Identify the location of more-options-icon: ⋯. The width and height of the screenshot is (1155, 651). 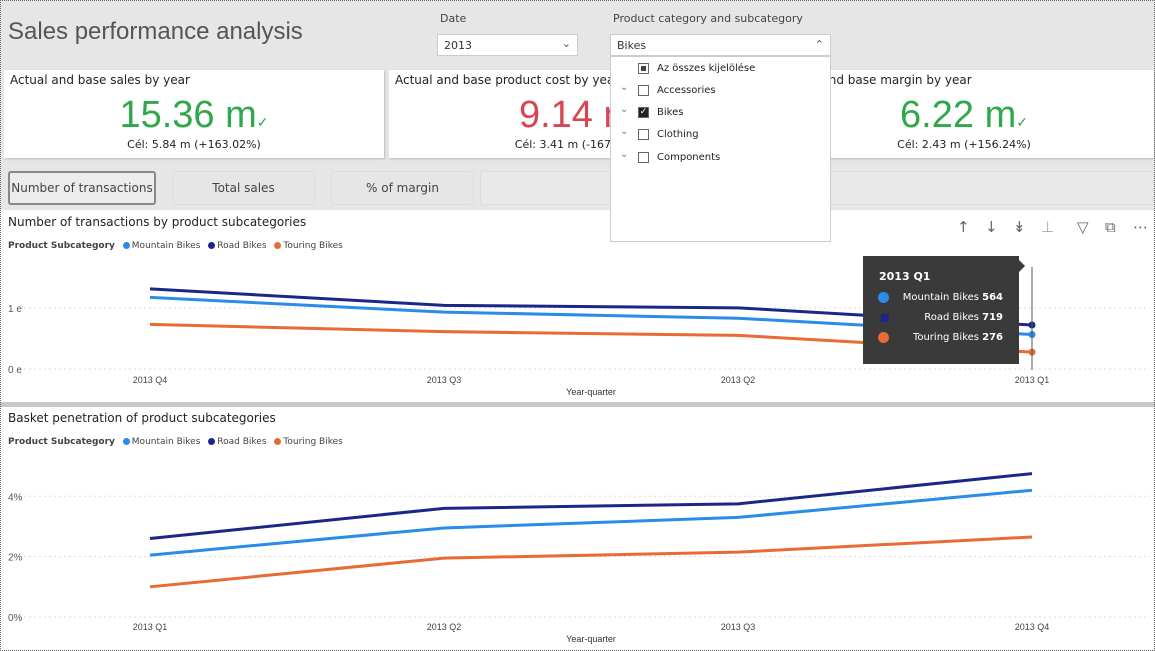
(1140, 227).